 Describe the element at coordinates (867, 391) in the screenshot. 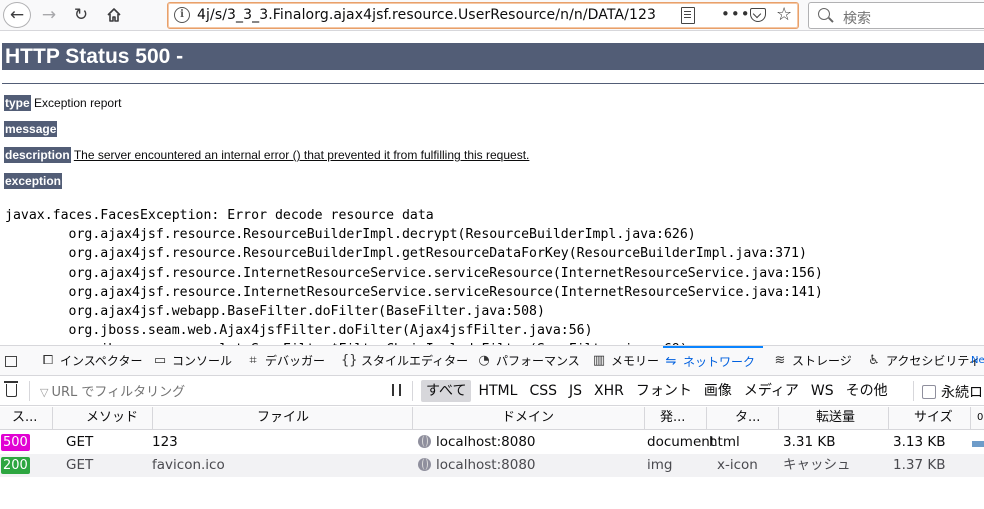

I see `filter-other-button: その他` at that location.